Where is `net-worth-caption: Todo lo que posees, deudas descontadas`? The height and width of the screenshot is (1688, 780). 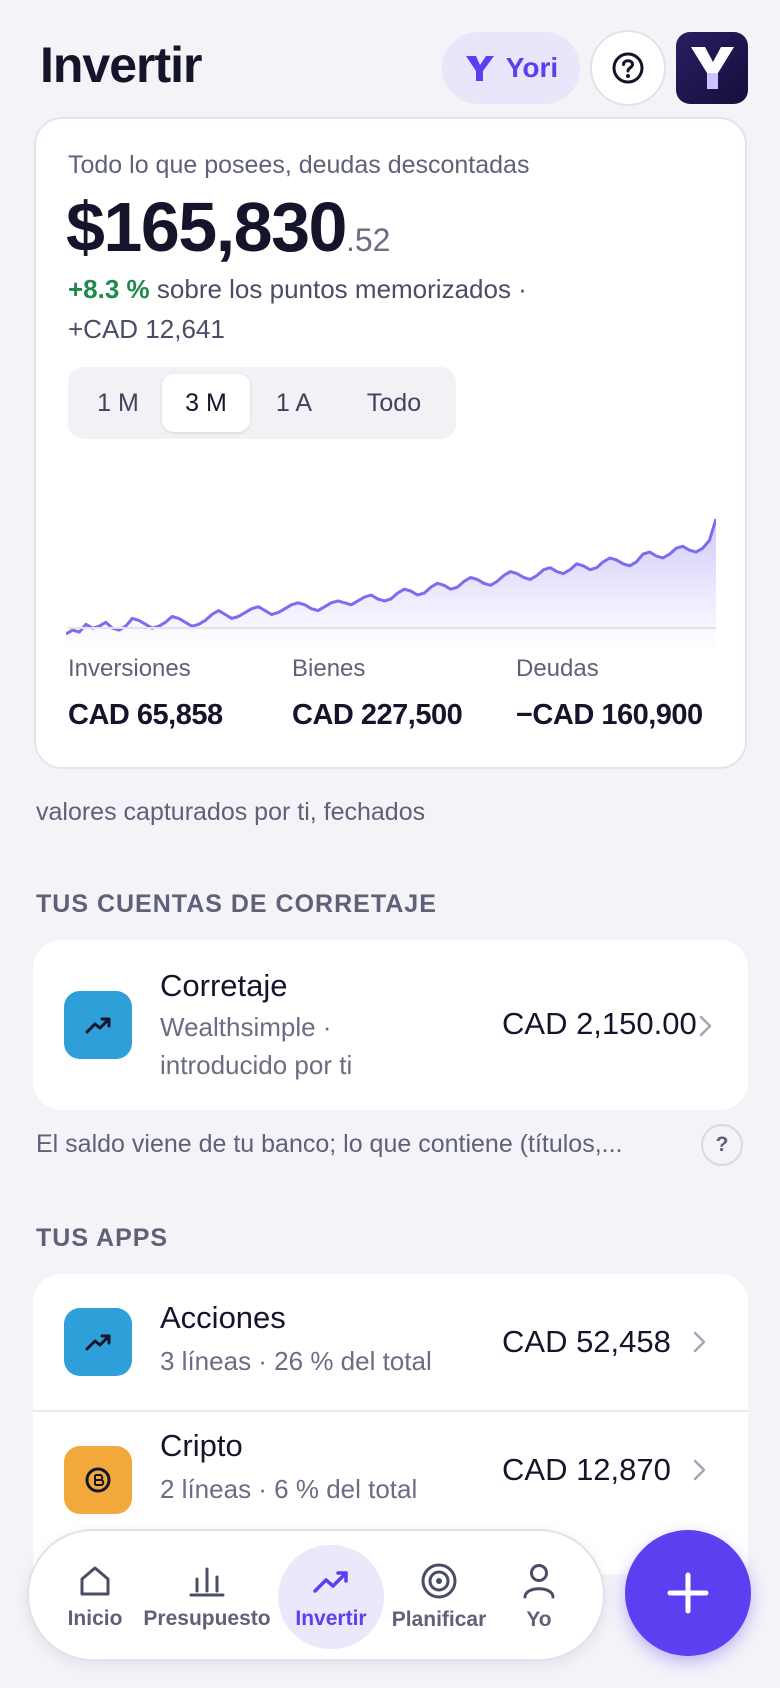 net-worth-caption: Todo lo que posees, deudas descontadas is located at coordinates (299, 165).